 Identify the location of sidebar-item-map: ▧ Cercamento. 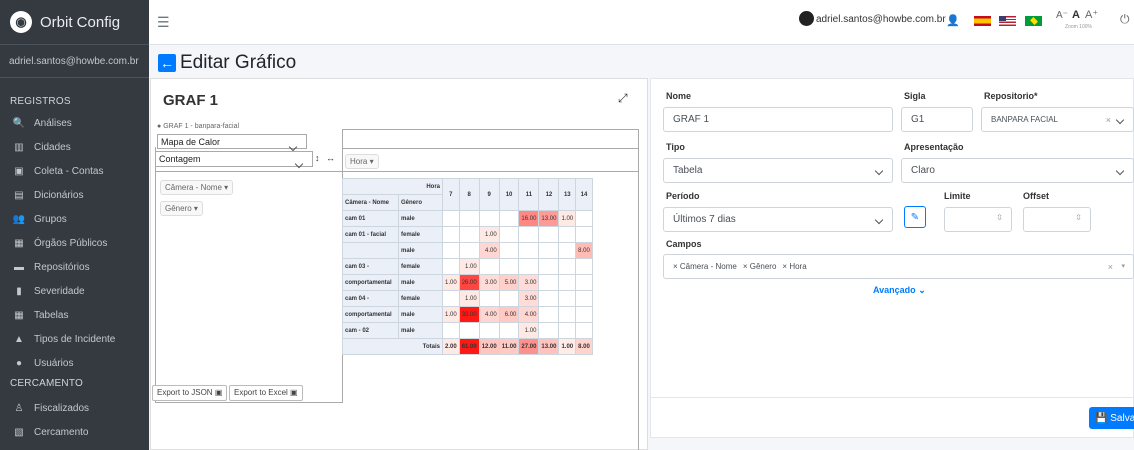
(74, 432).